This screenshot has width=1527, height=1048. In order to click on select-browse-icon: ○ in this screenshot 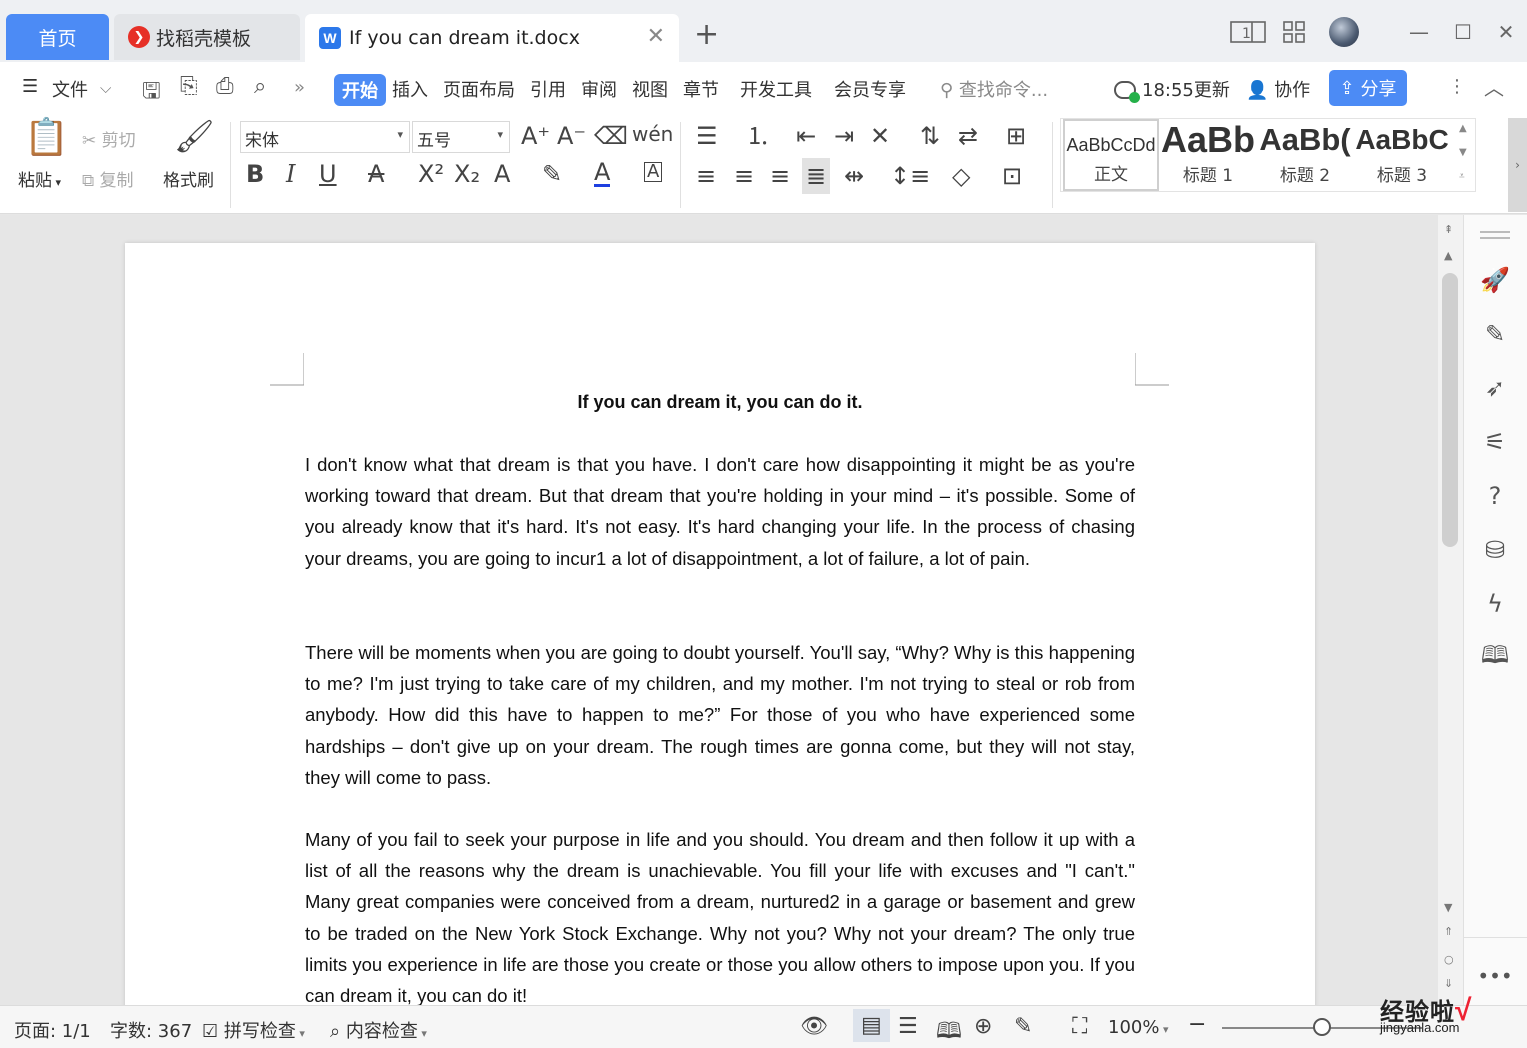, I will do `click(1449, 959)`.